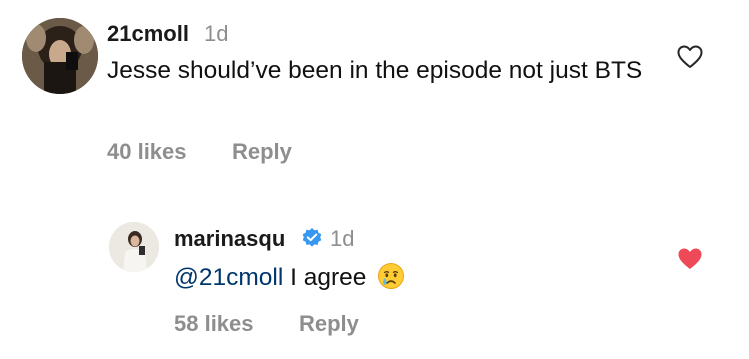  Describe the element at coordinates (148, 34) in the screenshot. I see `comment-username: 21cmoll` at that location.